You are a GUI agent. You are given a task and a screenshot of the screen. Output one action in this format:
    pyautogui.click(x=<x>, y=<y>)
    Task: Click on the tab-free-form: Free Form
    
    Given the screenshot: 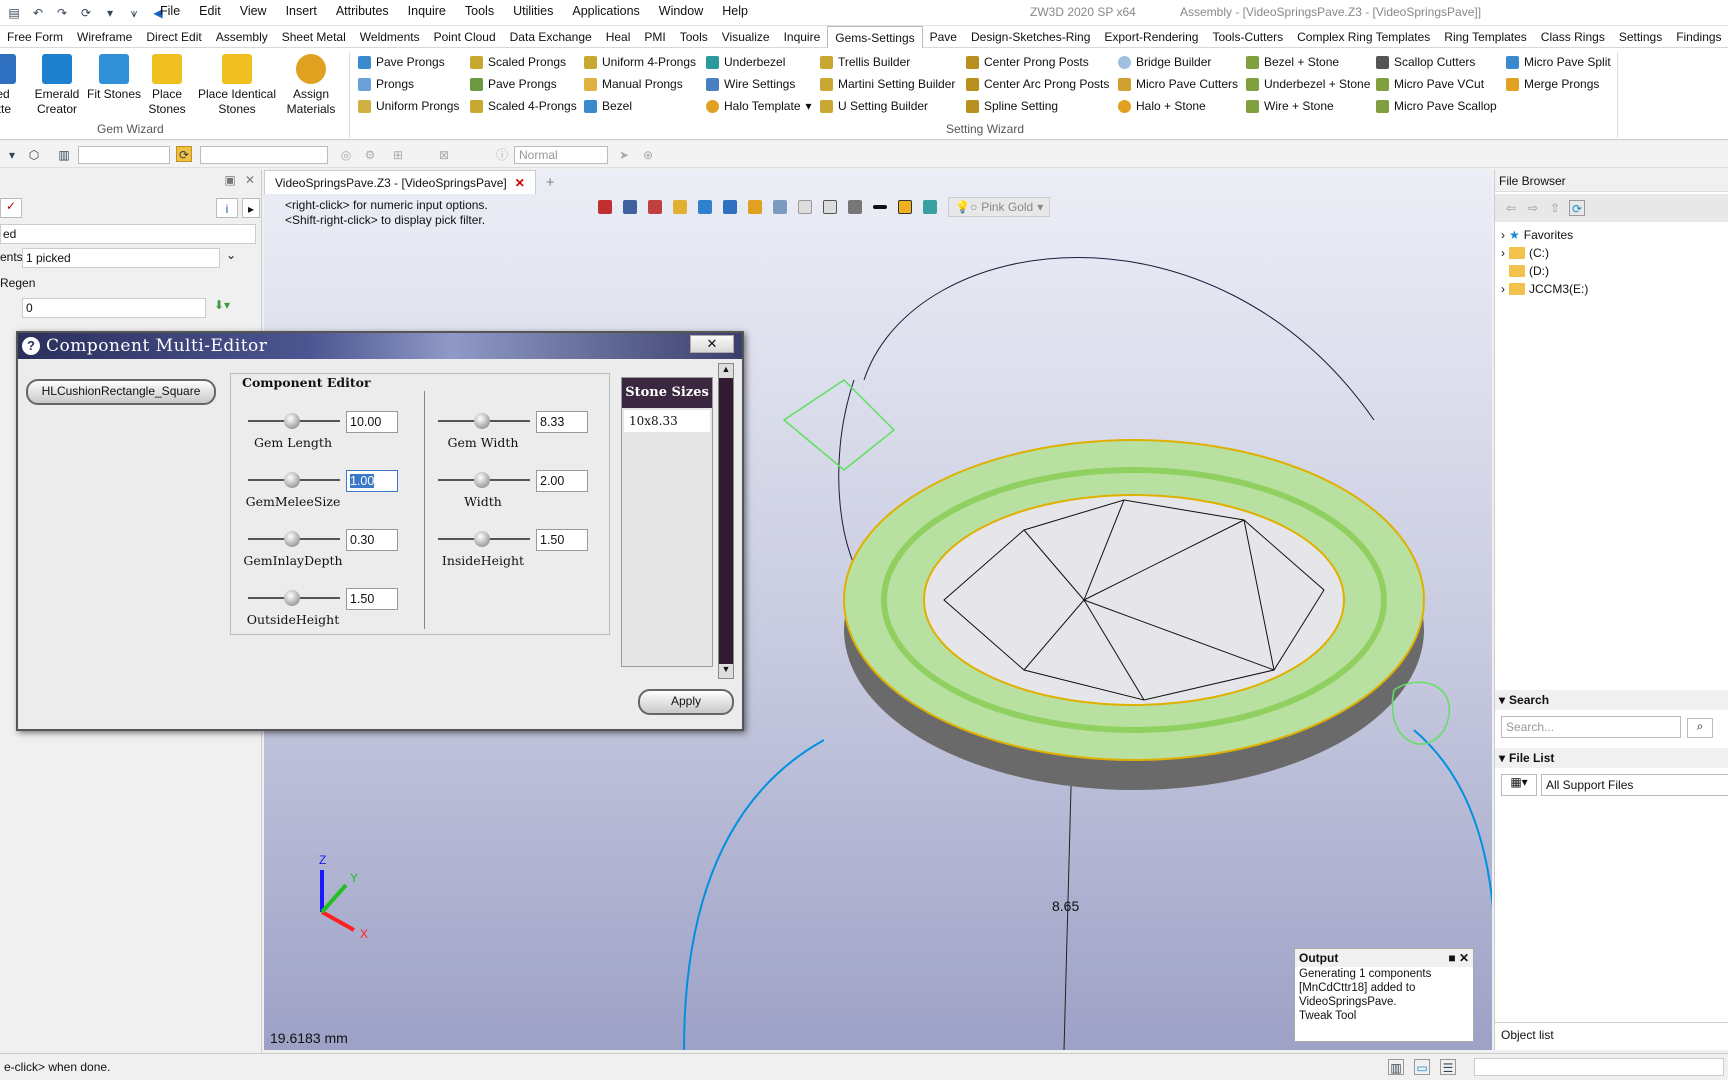 What is the action you would take?
    pyautogui.click(x=35, y=37)
    